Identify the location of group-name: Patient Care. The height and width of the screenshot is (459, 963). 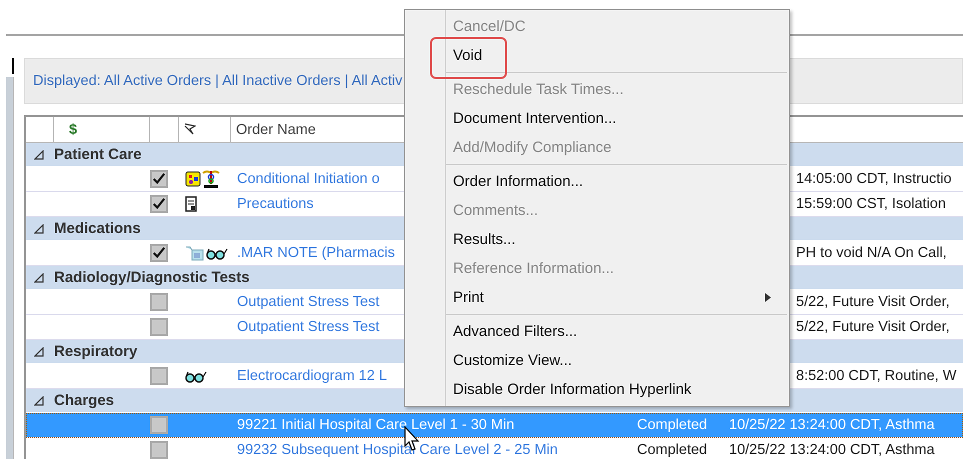
(98, 154).